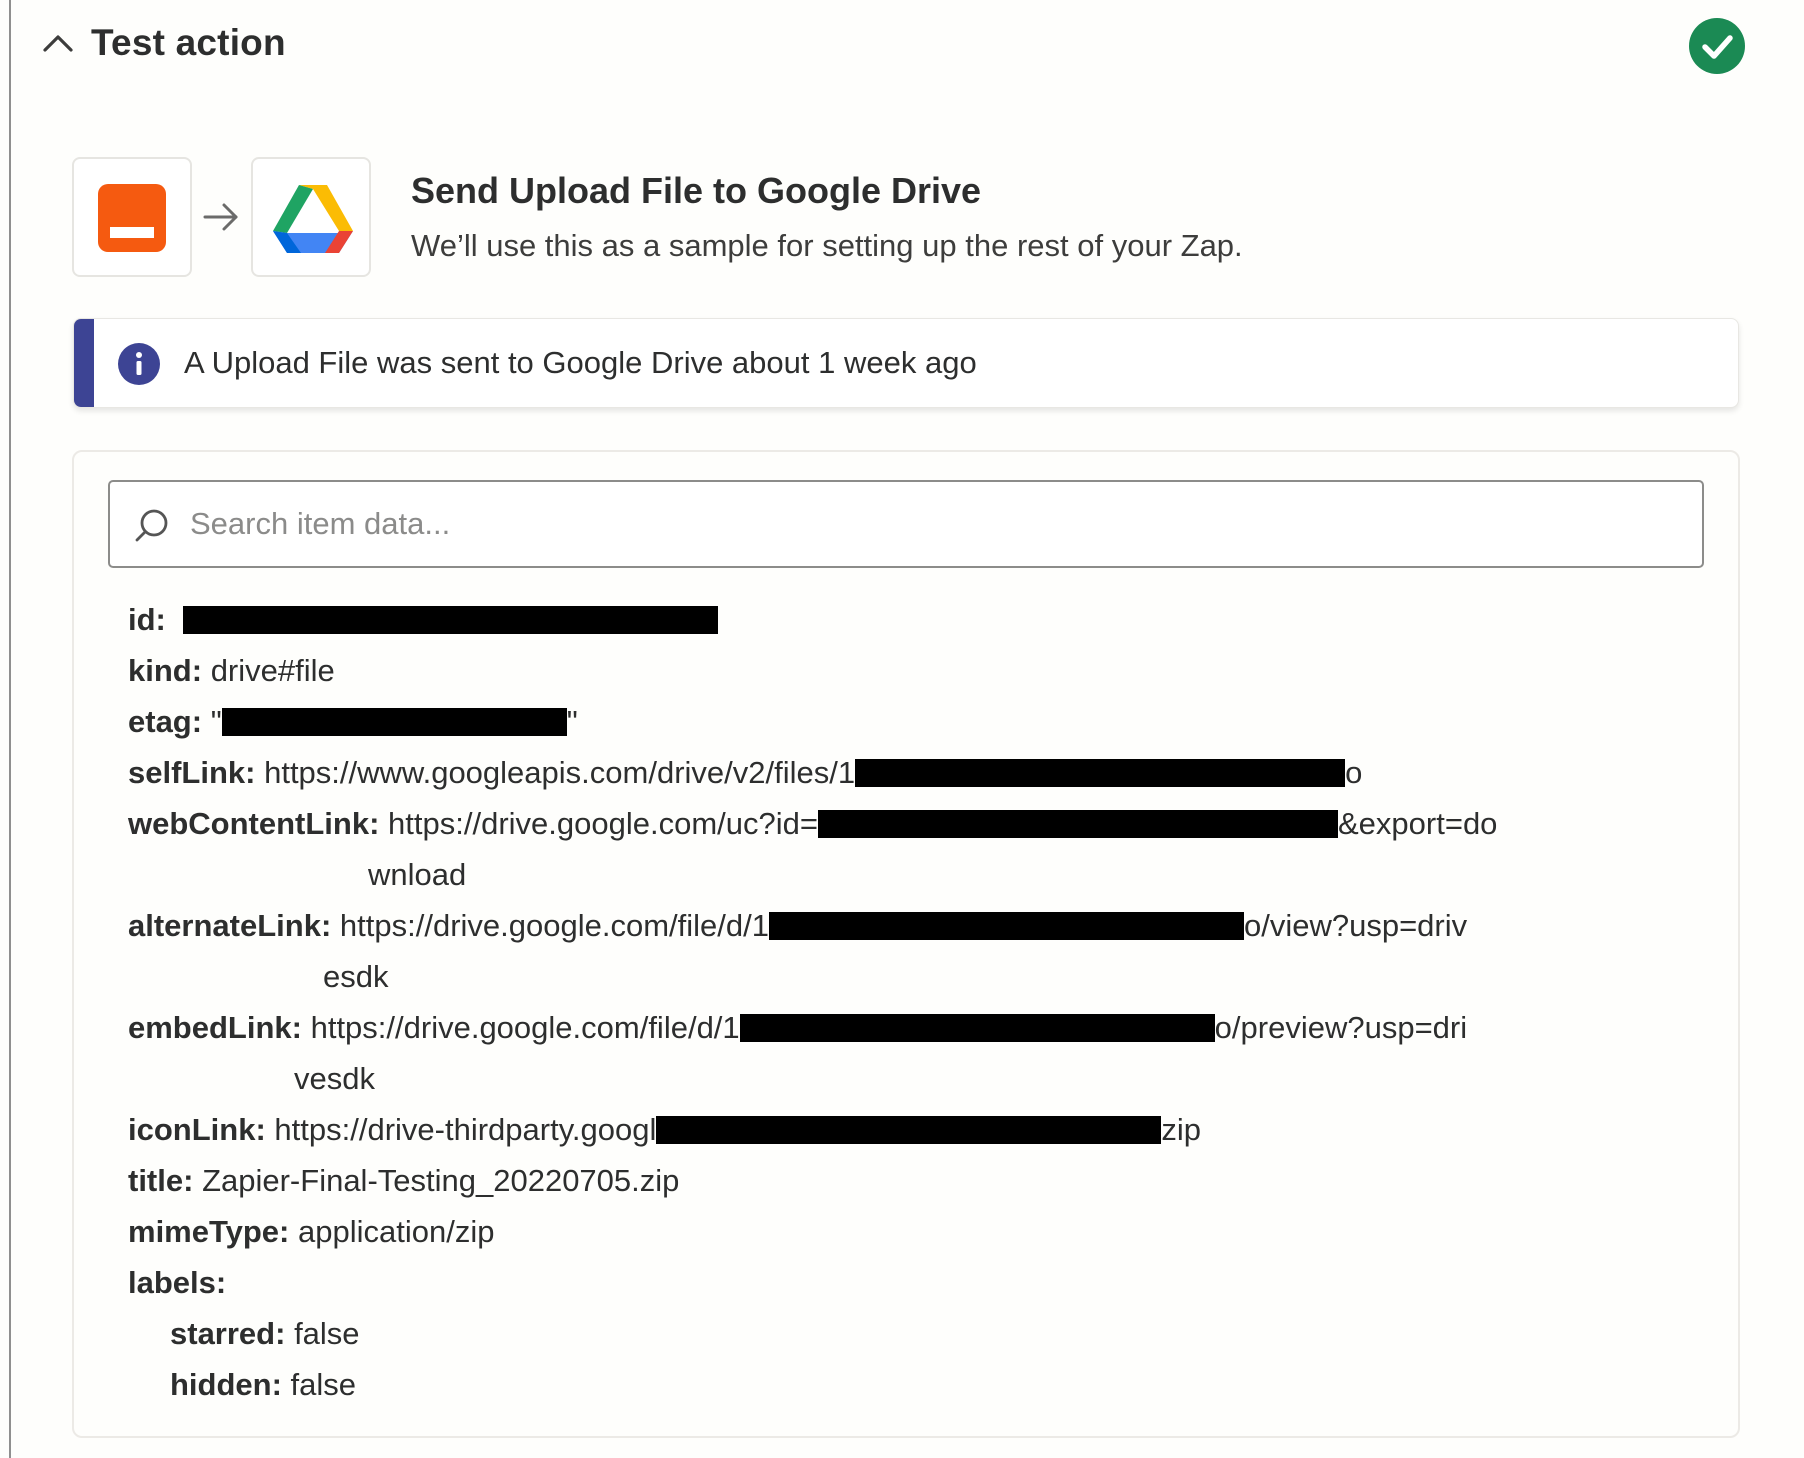 This screenshot has width=1804, height=1458. I want to click on field-value-continuation: vesdk, so click(334, 1078).